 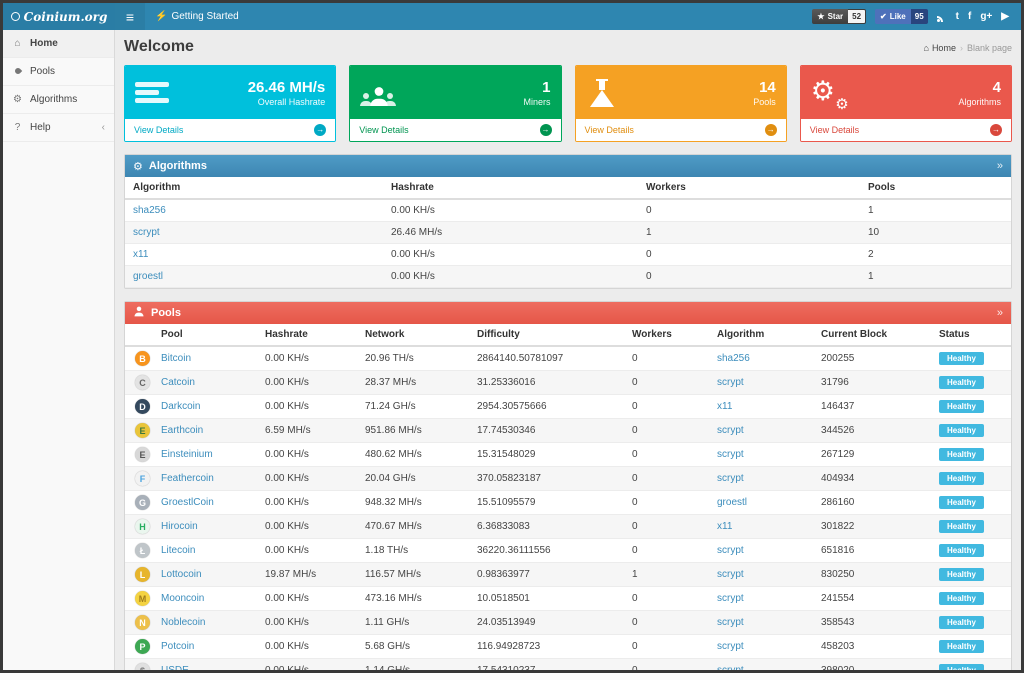 What do you see at coordinates (149, 210) in the screenshot?
I see `algorithm-link: sha256` at bounding box center [149, 210].